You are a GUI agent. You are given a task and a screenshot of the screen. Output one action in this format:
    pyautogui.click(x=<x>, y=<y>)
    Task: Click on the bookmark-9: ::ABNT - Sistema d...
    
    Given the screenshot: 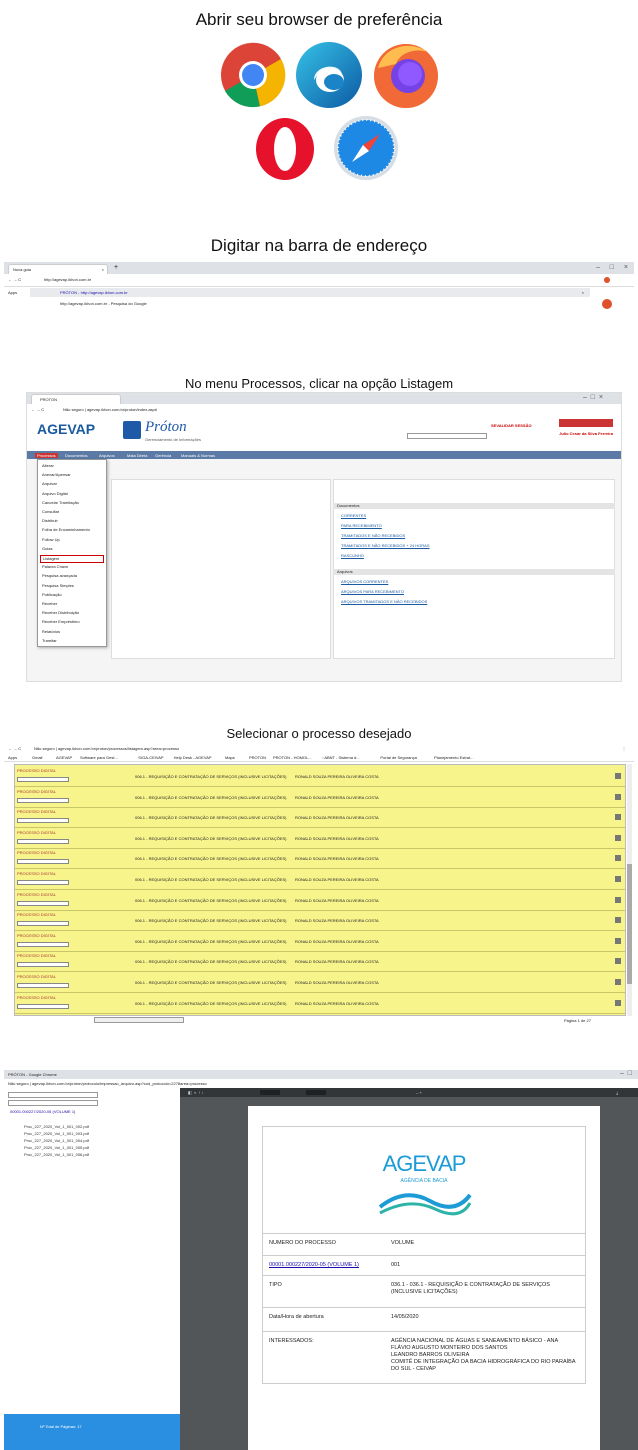 What is the action you would take?
    pyautogui.click(x=341, y=757)
    